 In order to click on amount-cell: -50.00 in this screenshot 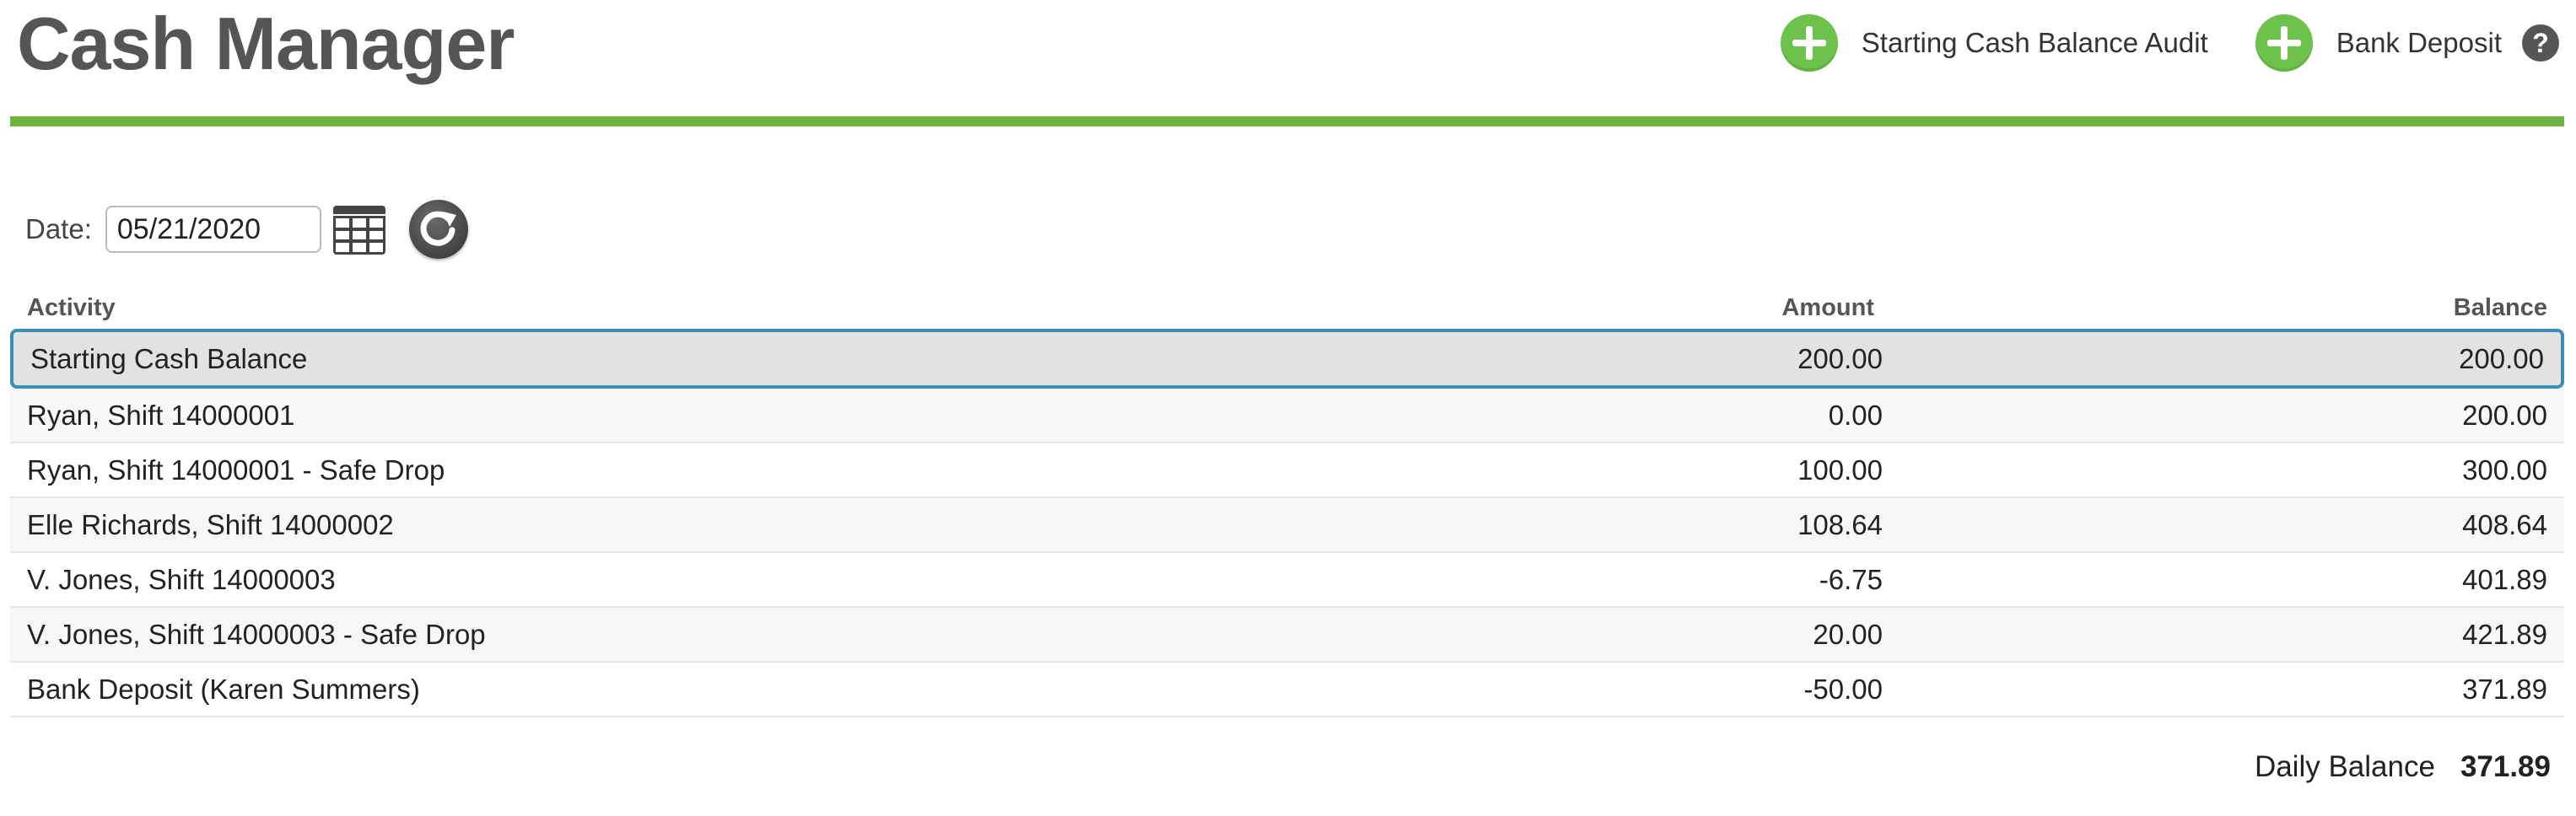, I will do `click(1773, 690)`.